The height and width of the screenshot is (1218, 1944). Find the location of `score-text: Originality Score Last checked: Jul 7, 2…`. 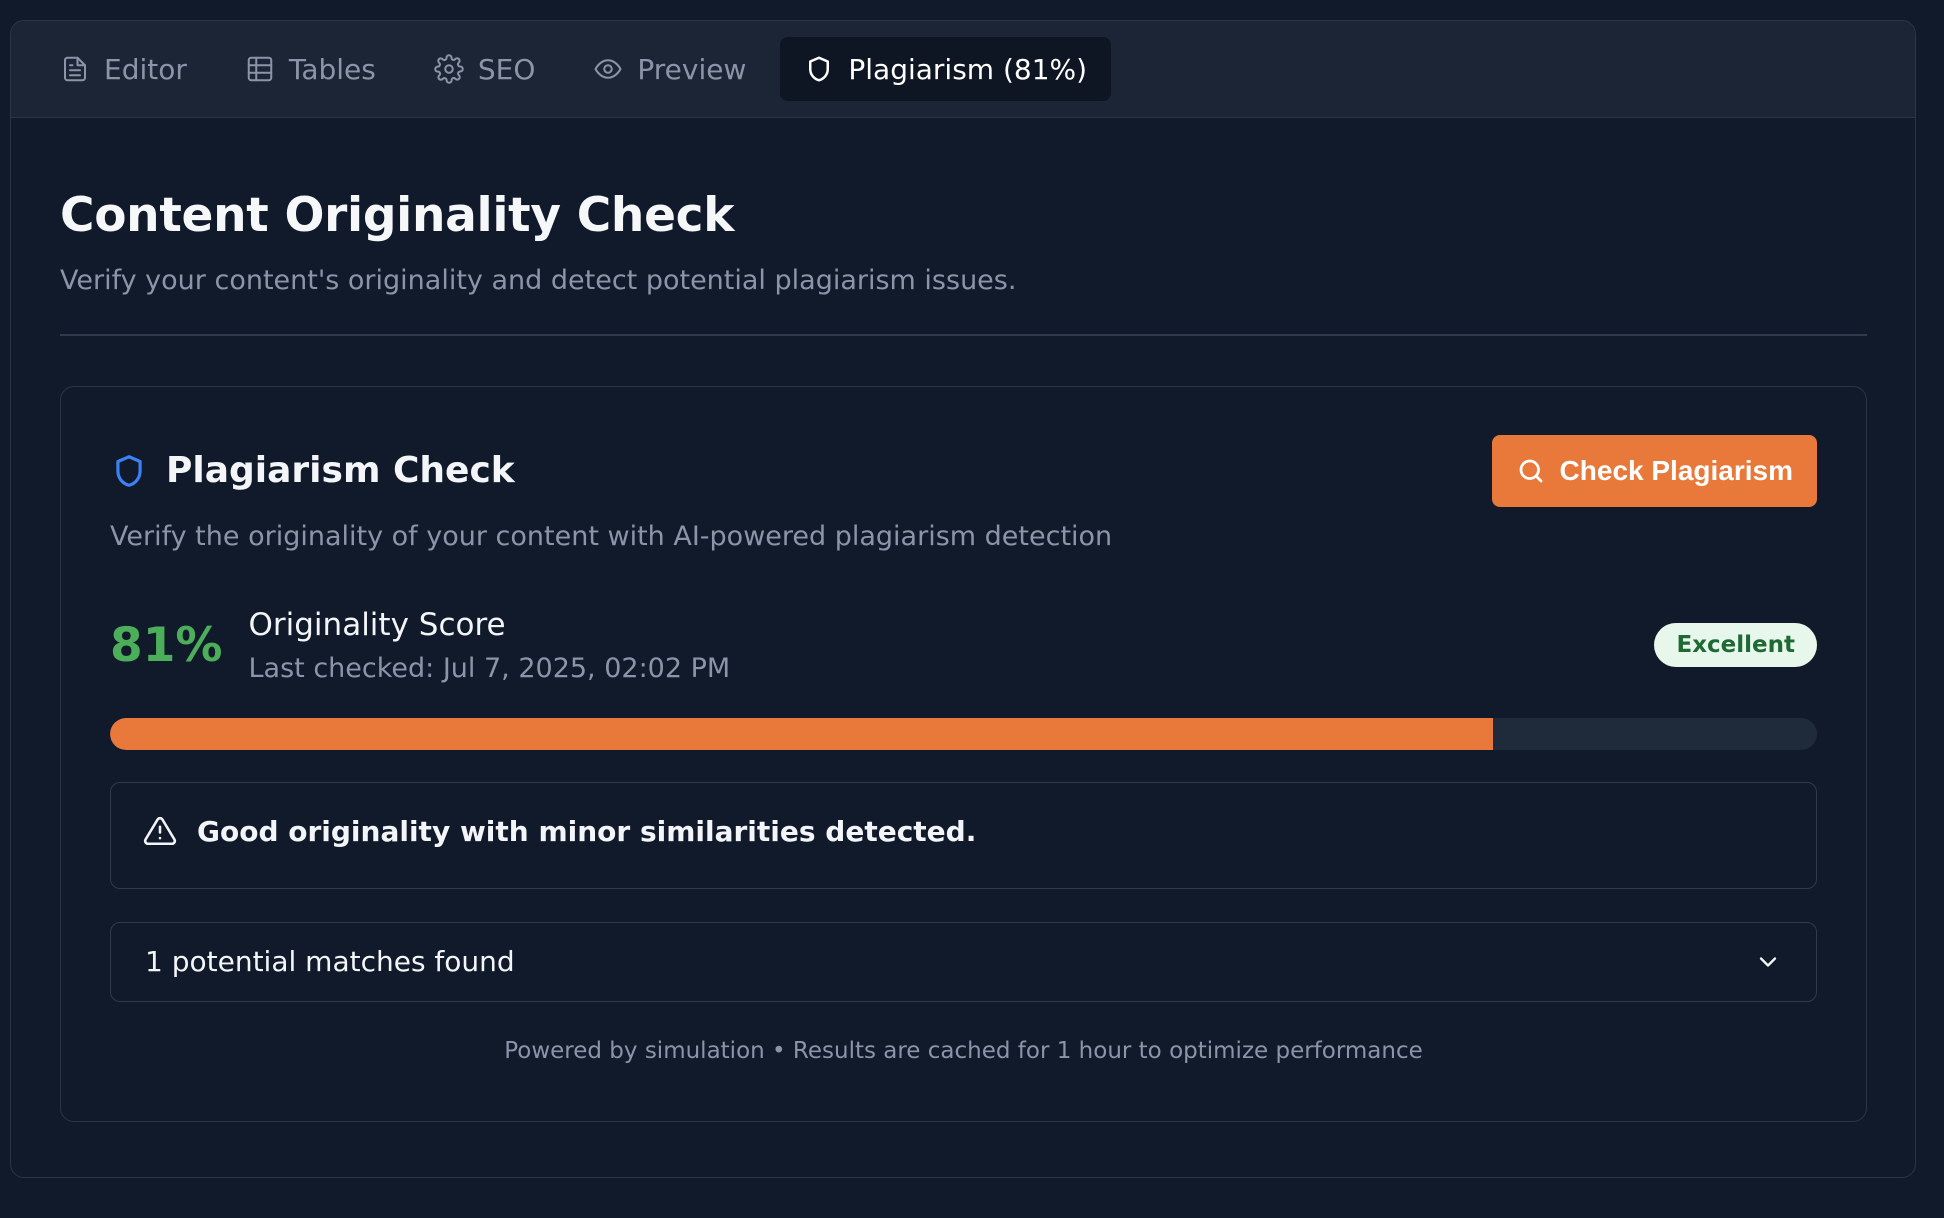

score-text: Originality Score Last checked: Jul 7, 2… is located at coordinates (490, 645).